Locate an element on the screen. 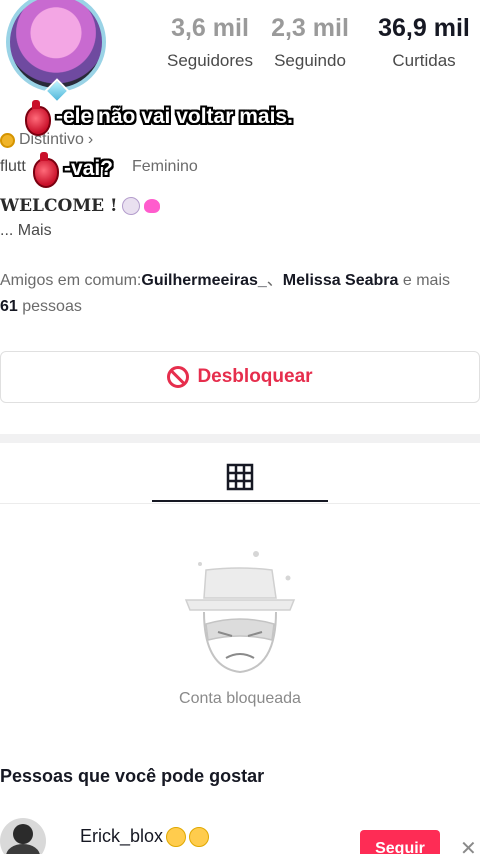 This screenshot has height=854, width=480. unblock-button: Desbloquear is located at coordinates (240, 377).